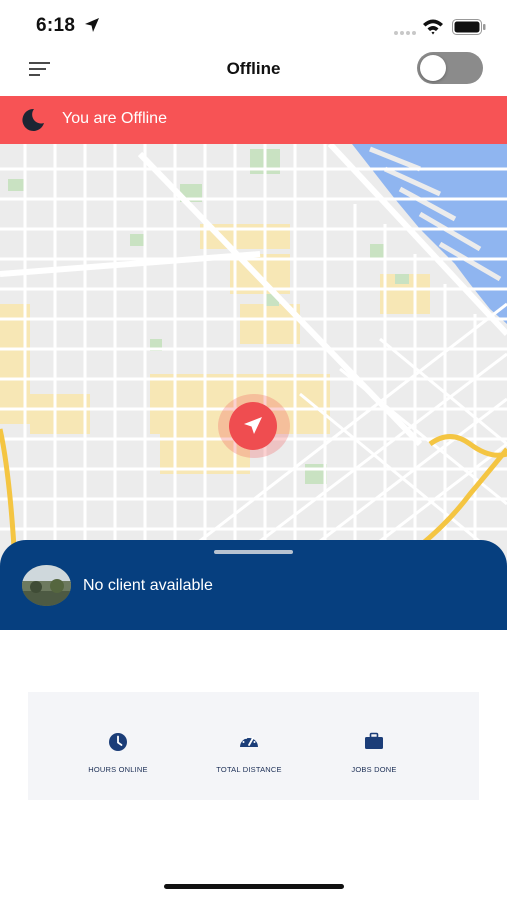 The image size is (507, 900). Describe the element at coordinates (433, 27) in the screenshot. I see `wifi-icon` at that location.